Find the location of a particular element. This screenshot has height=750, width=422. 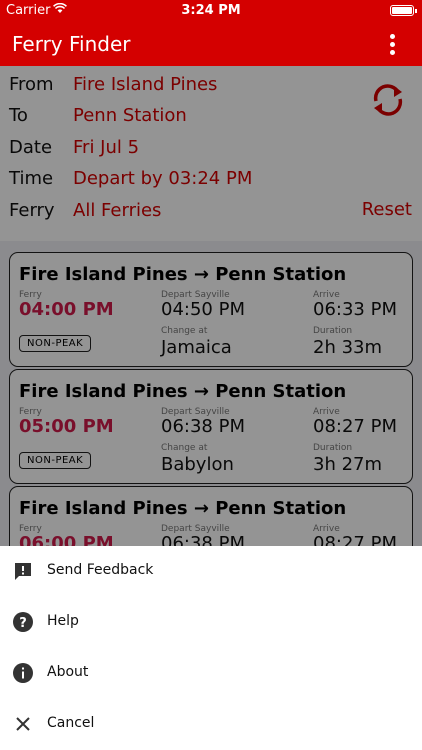

info-icon is located at coordinates (23, 673).